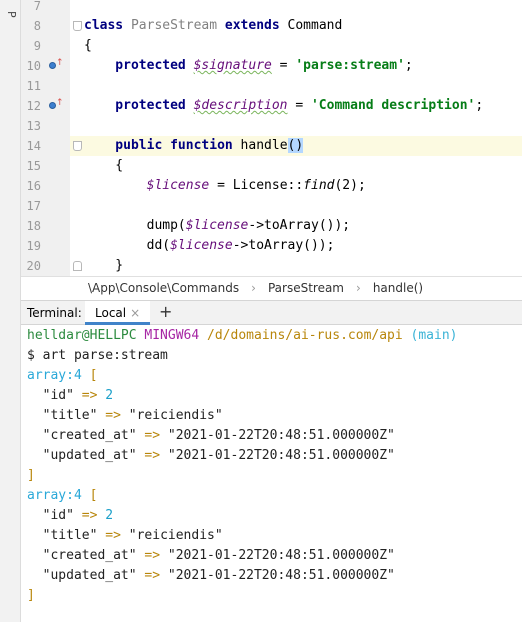 This screenshot has height=622, width=522. I want to click on code-line: 14 public function handle(), so click(271, 146).